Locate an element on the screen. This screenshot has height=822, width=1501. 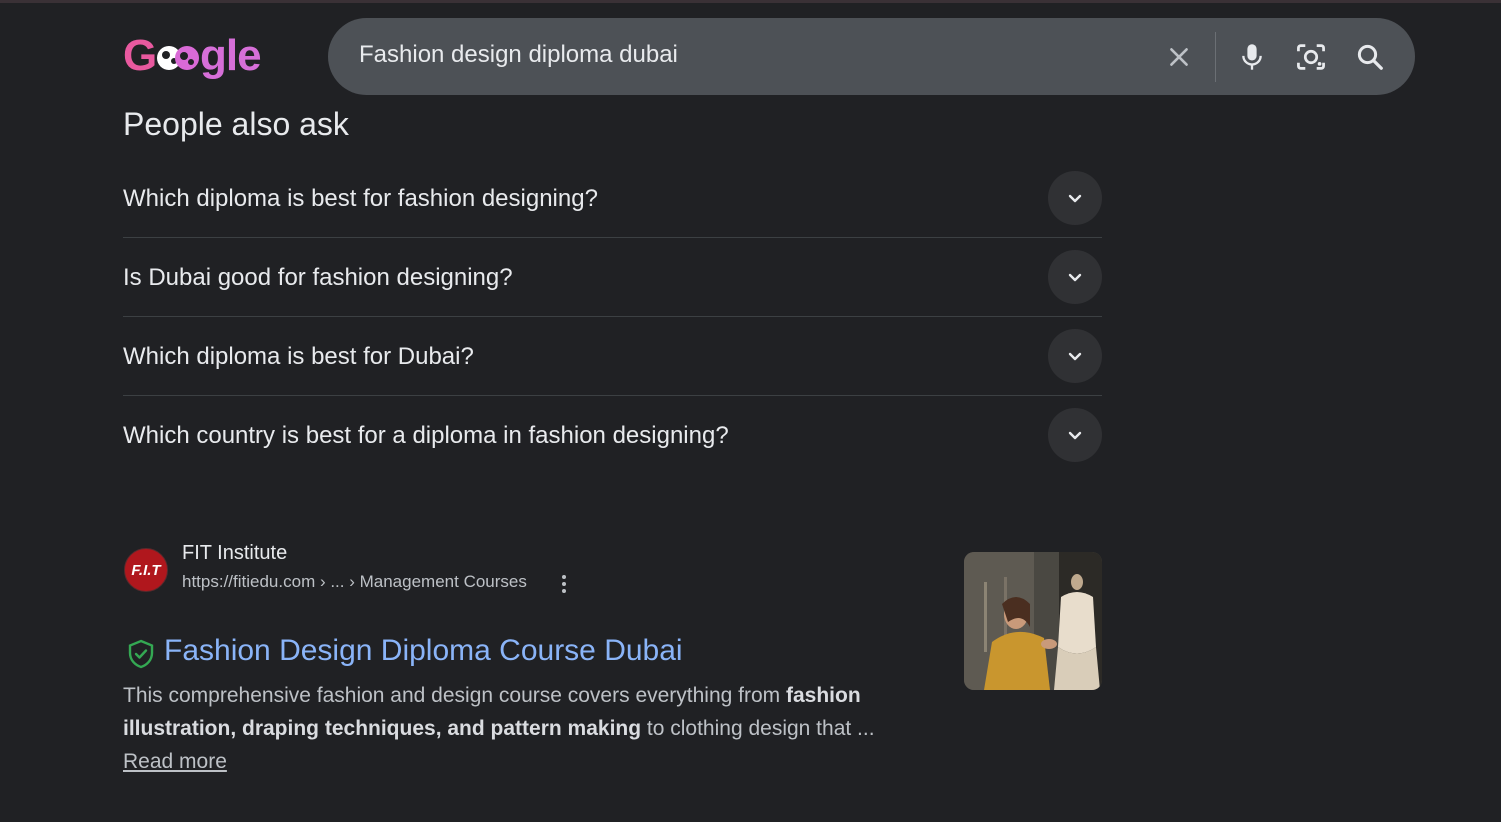
favicon-text: F.I.T is located at coordinates (146, 570).